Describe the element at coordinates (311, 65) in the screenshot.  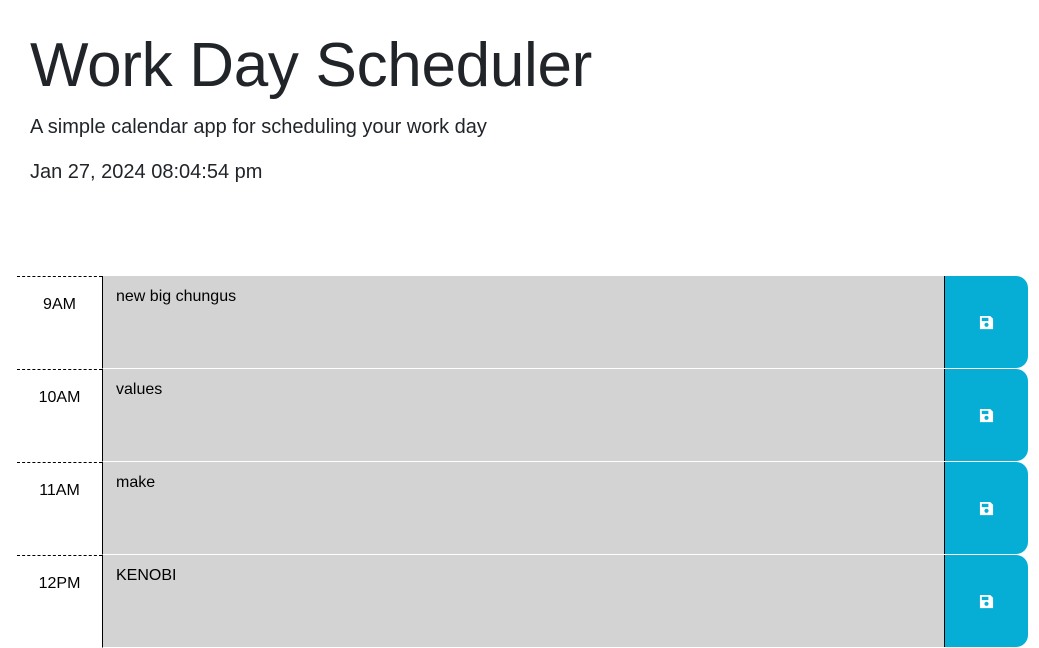
I see `page-title: Work Day Scheduler` at that location.